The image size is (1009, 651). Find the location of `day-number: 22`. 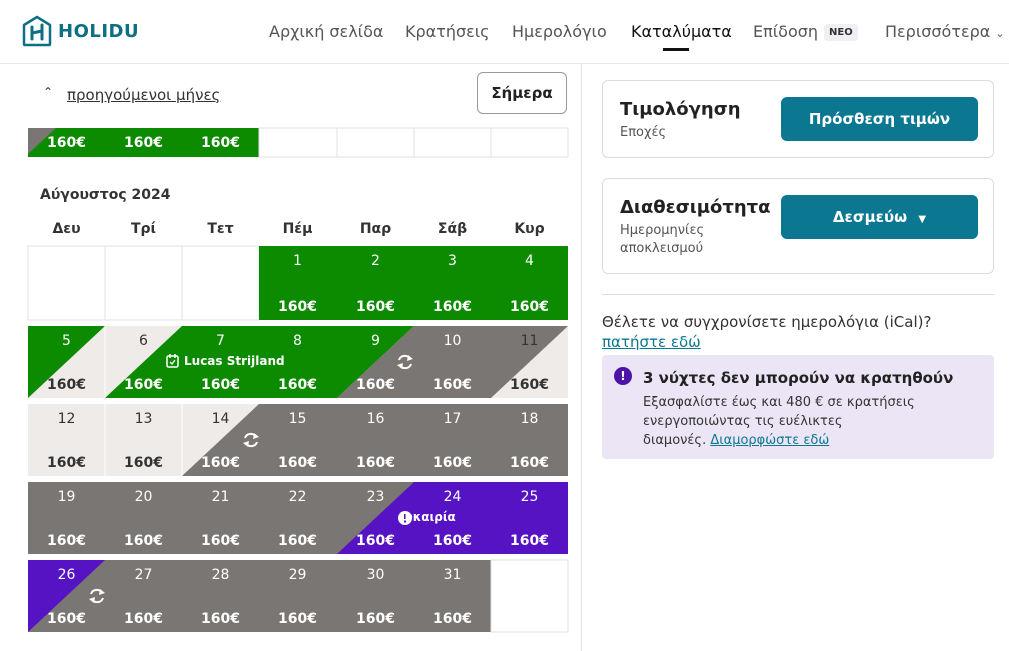

day-number: 22 is located at coordinates (297, 497).